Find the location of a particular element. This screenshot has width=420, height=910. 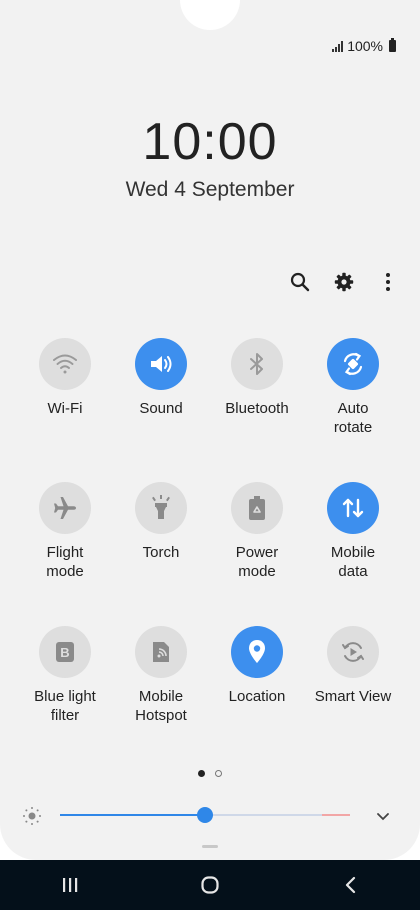

tile-flight-mode: Flight mode is located at coordinates (65, 531).